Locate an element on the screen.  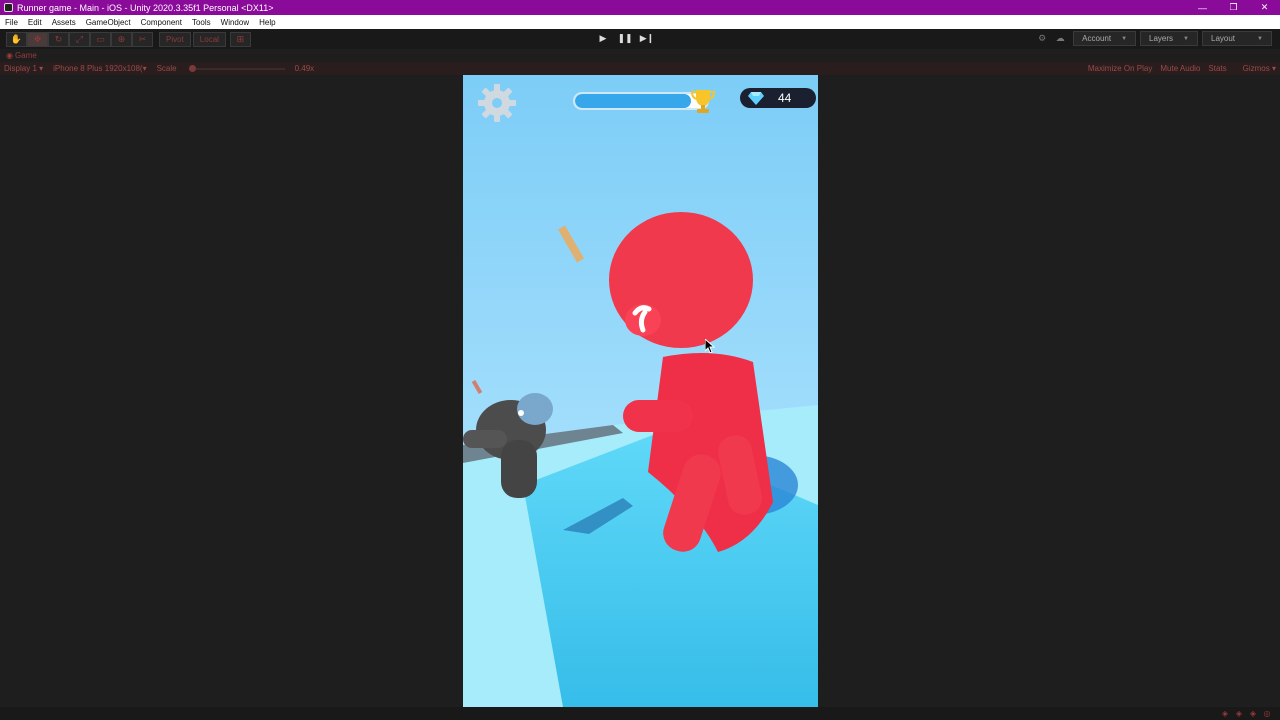
progress-icon: ◈ is located at coordinates (1239, 713).